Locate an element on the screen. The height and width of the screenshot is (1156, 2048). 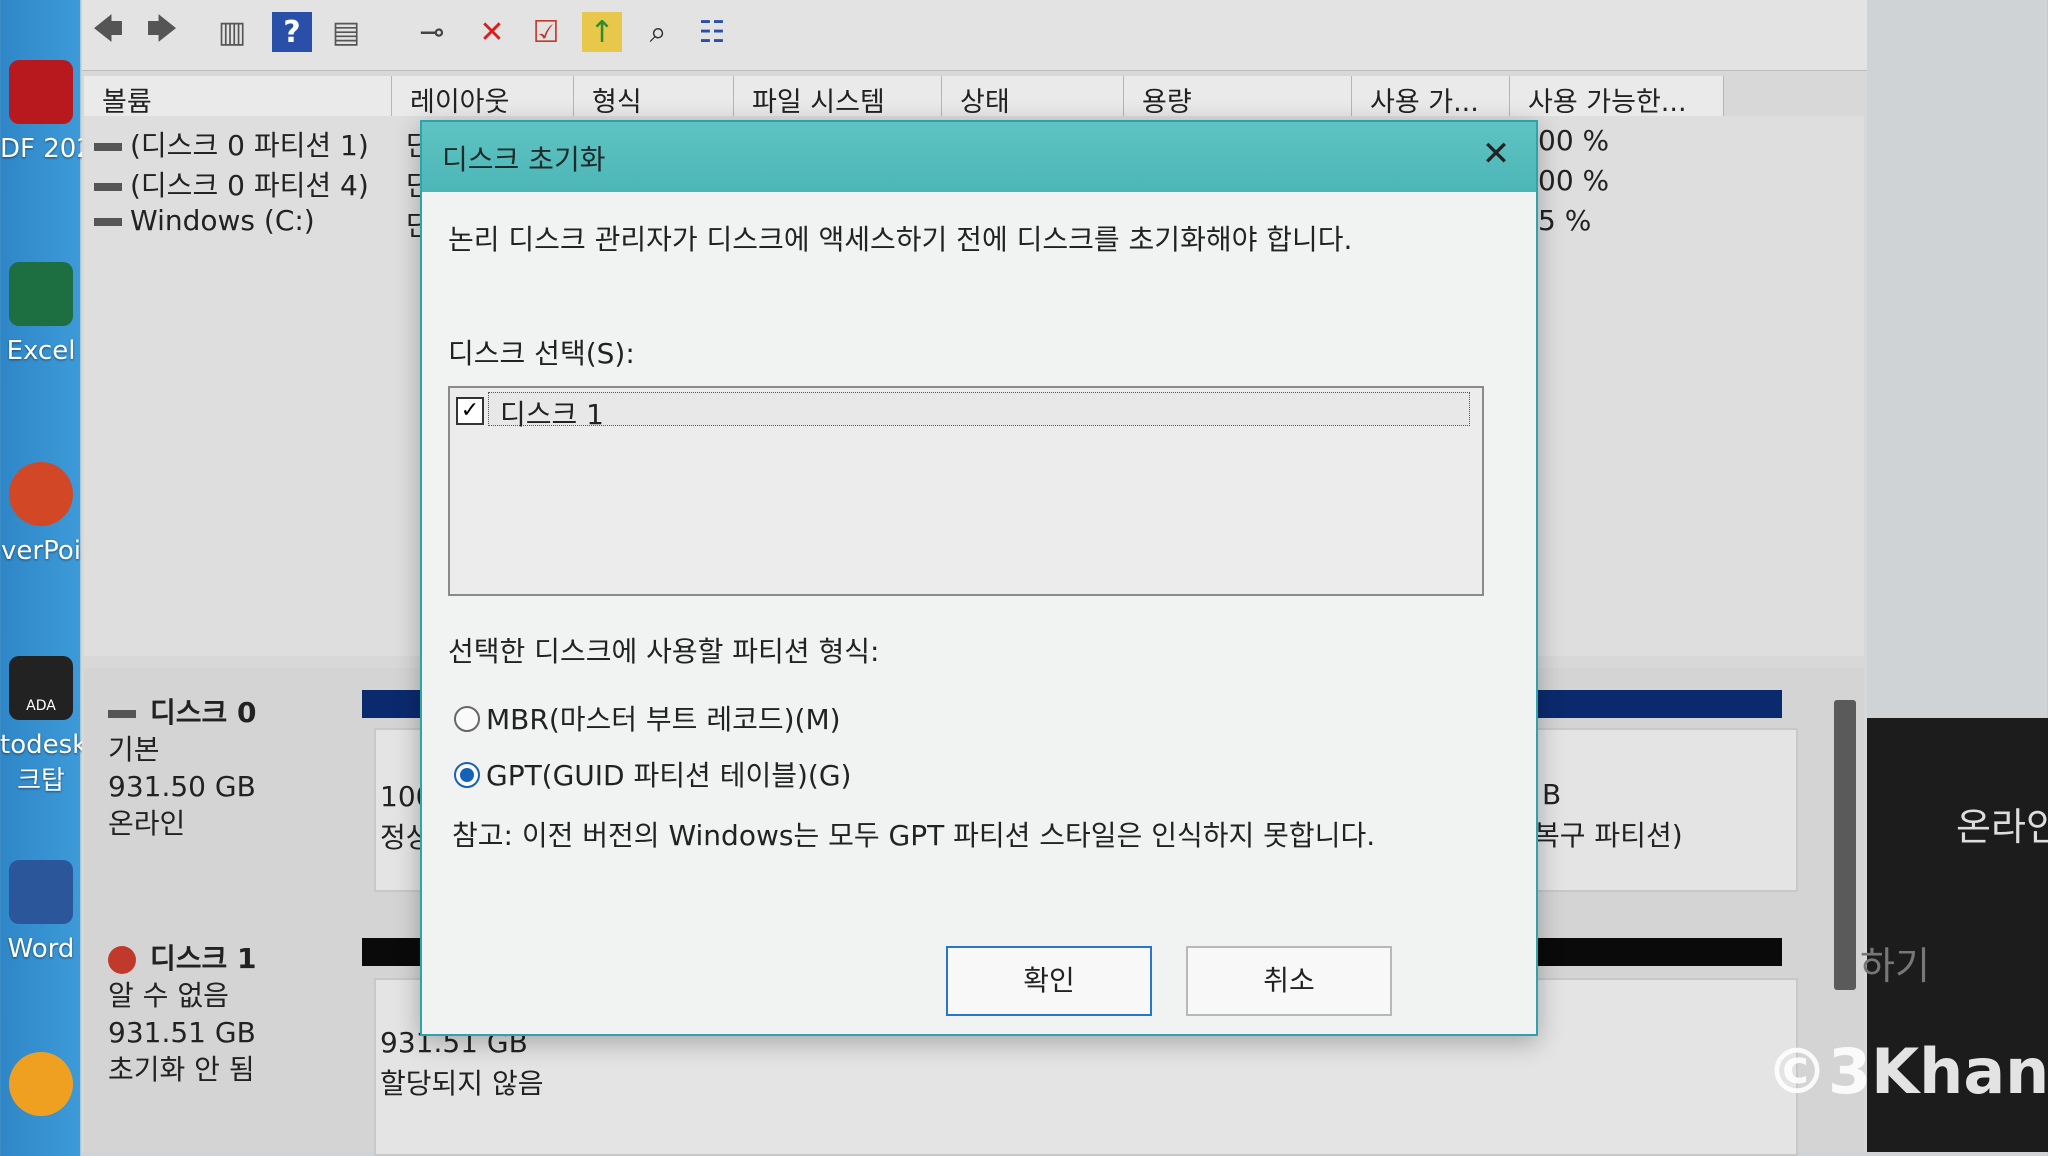
close-icon: ✕ is located at coordinates (1496, 154).